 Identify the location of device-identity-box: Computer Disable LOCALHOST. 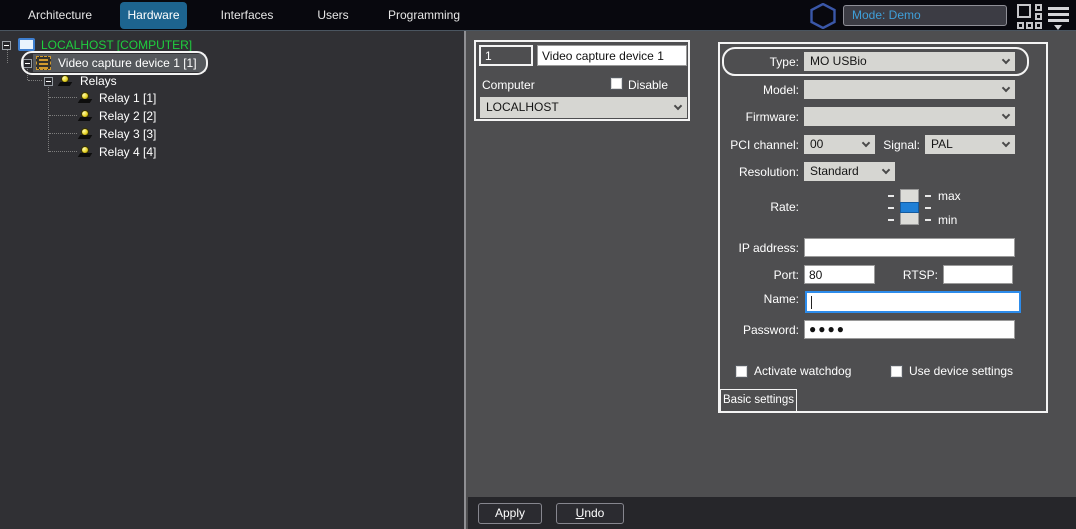
(582, 80).